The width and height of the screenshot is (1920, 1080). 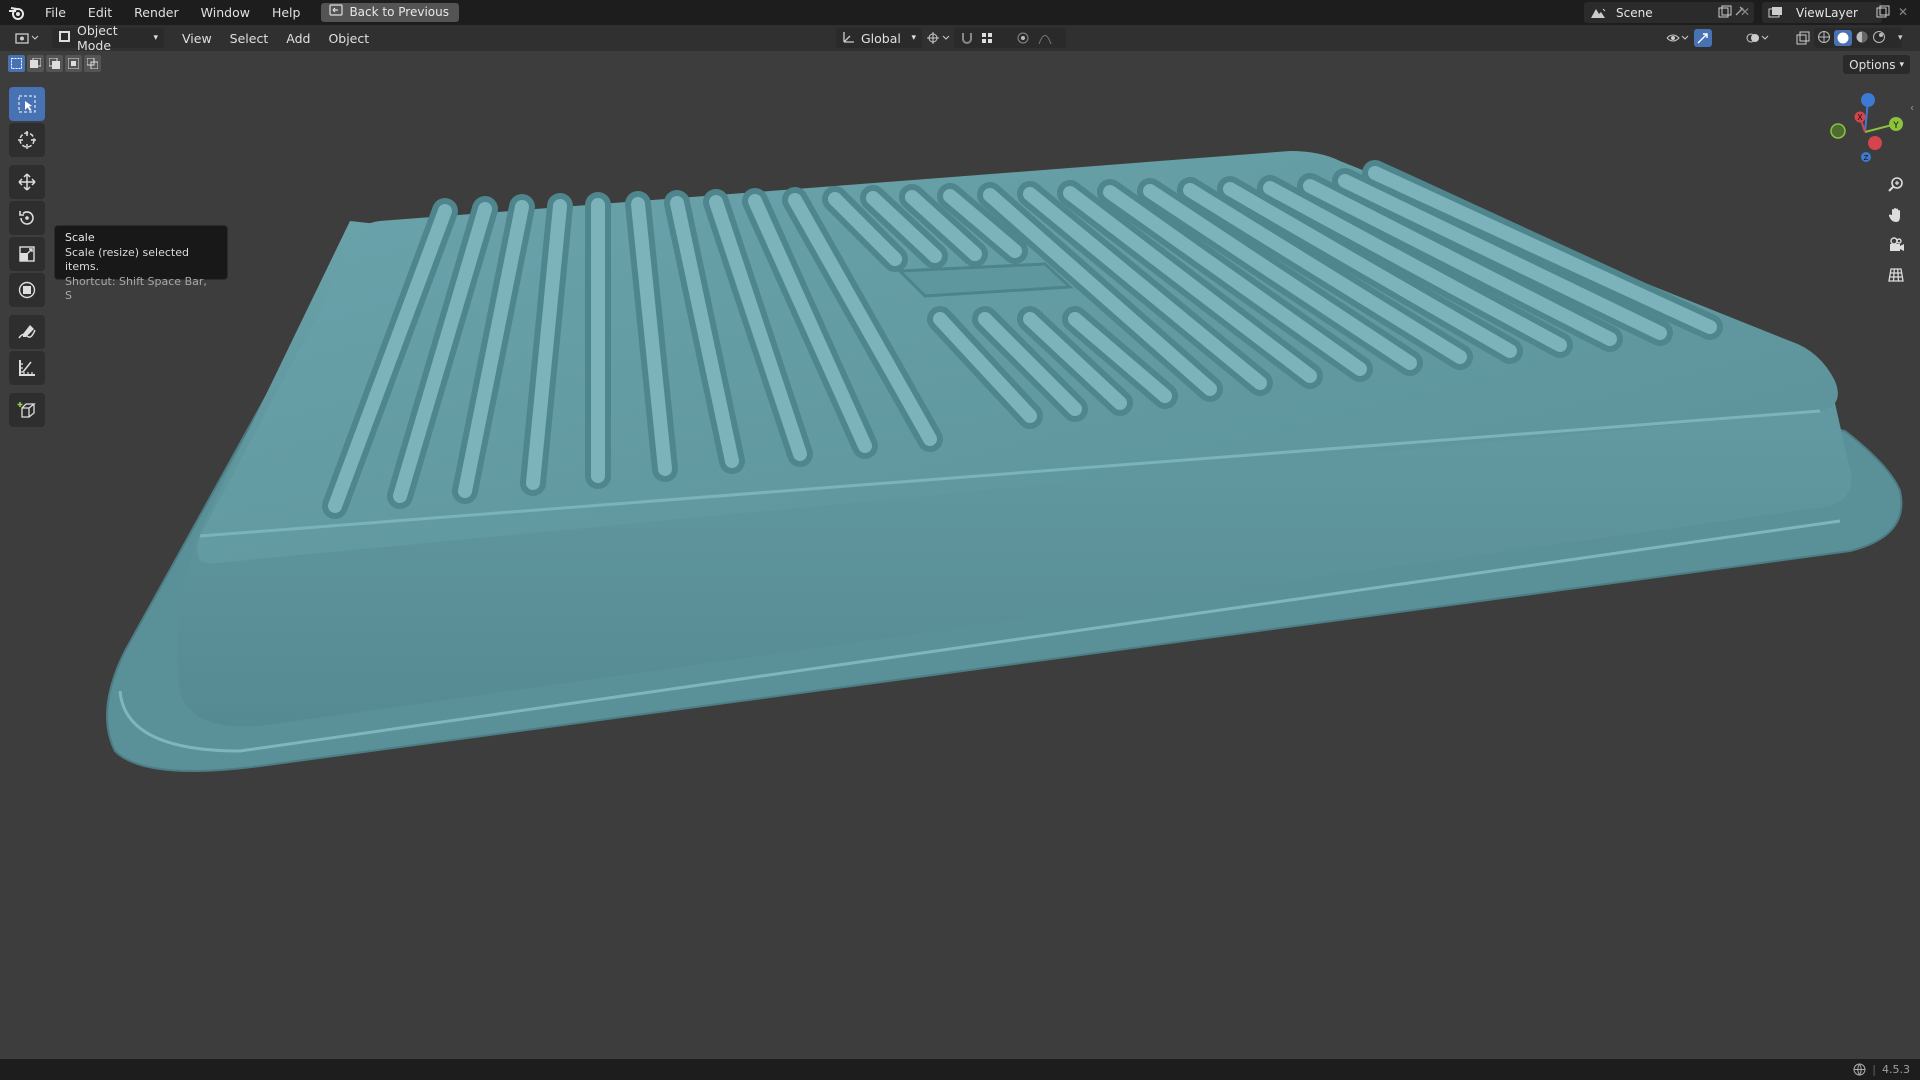 What do you see at coordinates (1843, 38) in the screenshot?
I see `solid-shading-icon` at bounding box center [1843, 38].